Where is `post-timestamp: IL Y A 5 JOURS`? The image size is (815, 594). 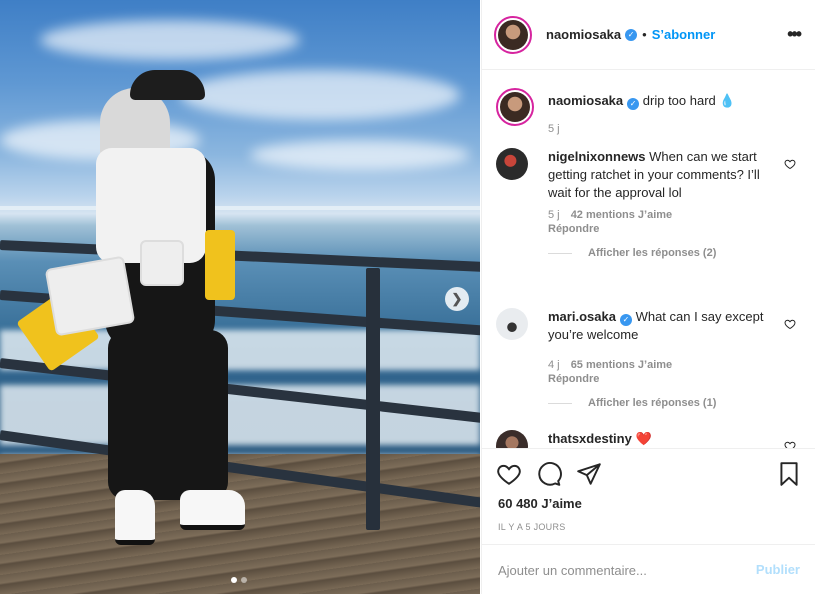 post-timestamp: IL Y A 5 JOURS is located at coordinates (532, 527).